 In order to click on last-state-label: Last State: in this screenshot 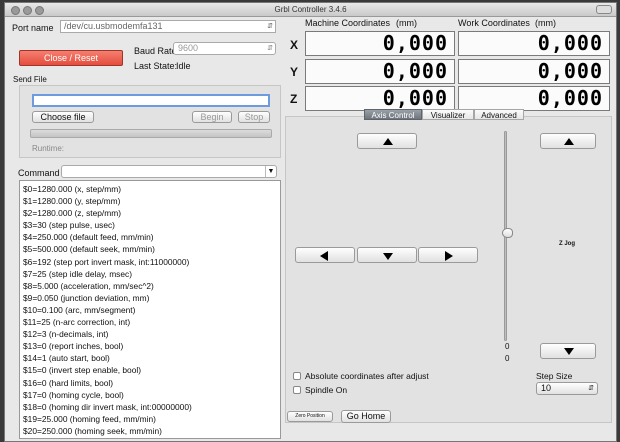, I will do `click(156, 66)`.